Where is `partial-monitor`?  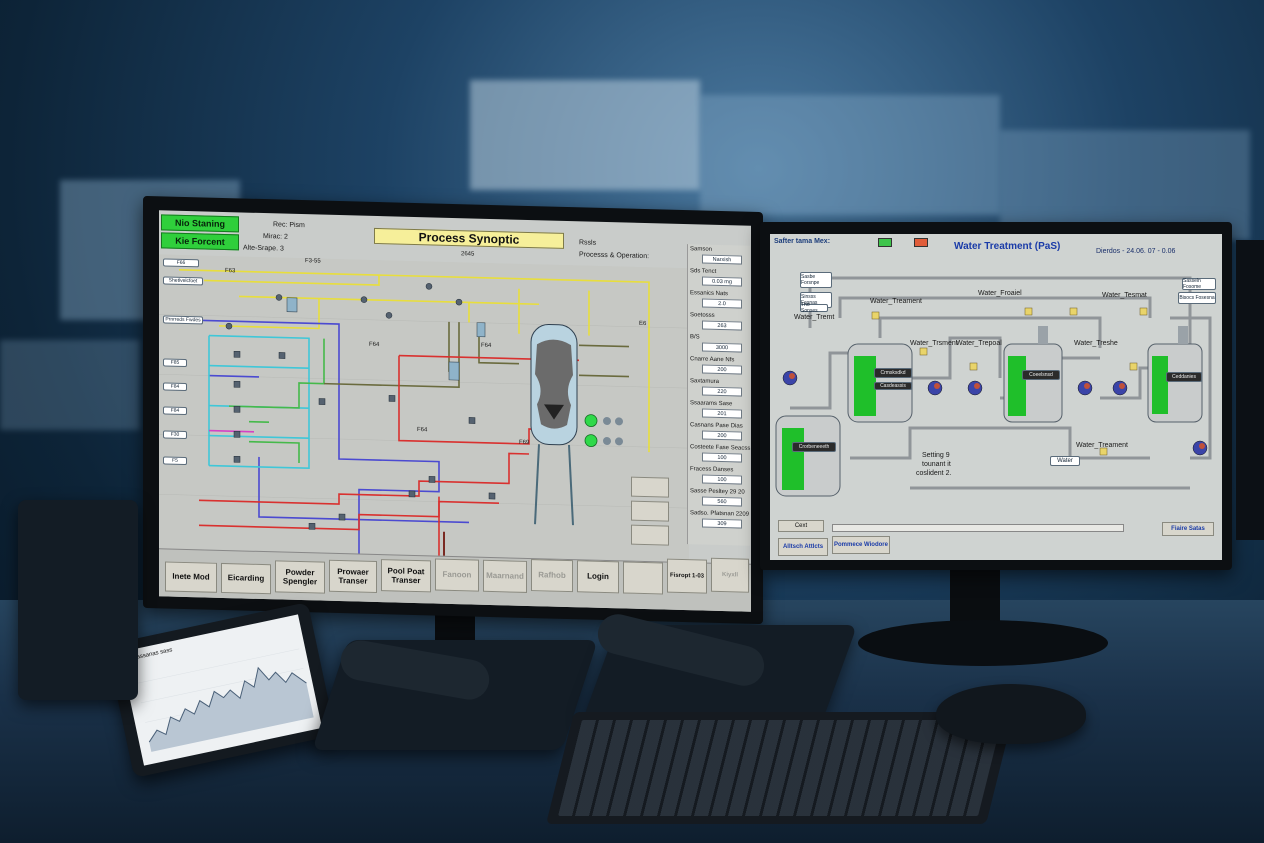
partial-monitor is located at coordinates (1250, 390).